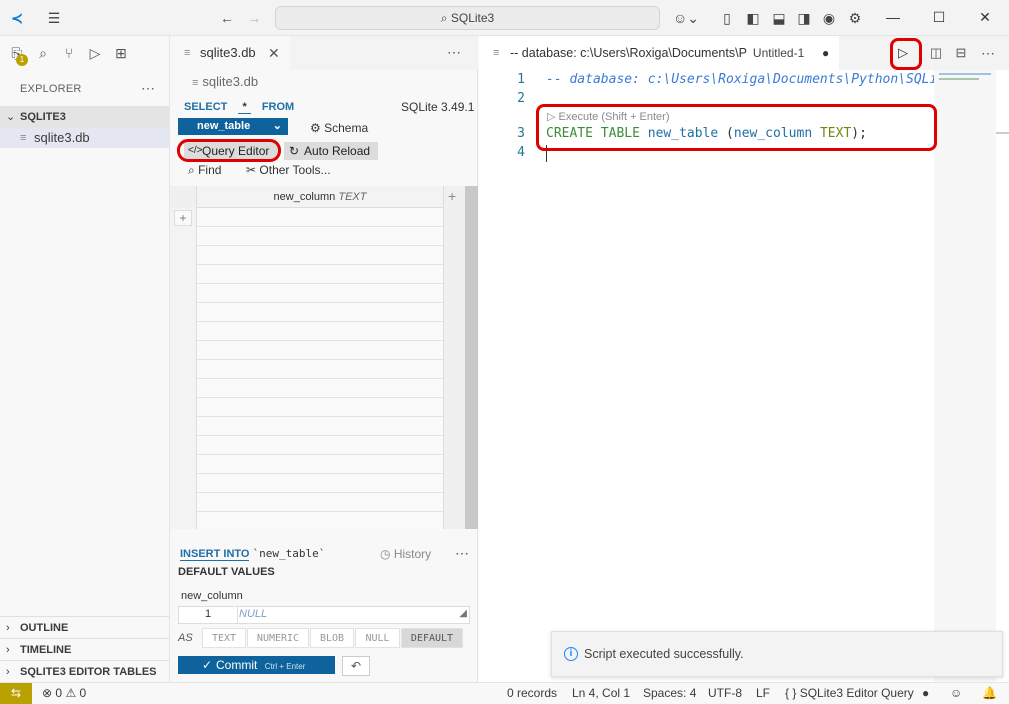 The image size is (1009, 704). What do you see at coordinates (84, 649) in the screenshot?
I see `section-timeline: › TIMELINE` at bounding box center [84, 649].